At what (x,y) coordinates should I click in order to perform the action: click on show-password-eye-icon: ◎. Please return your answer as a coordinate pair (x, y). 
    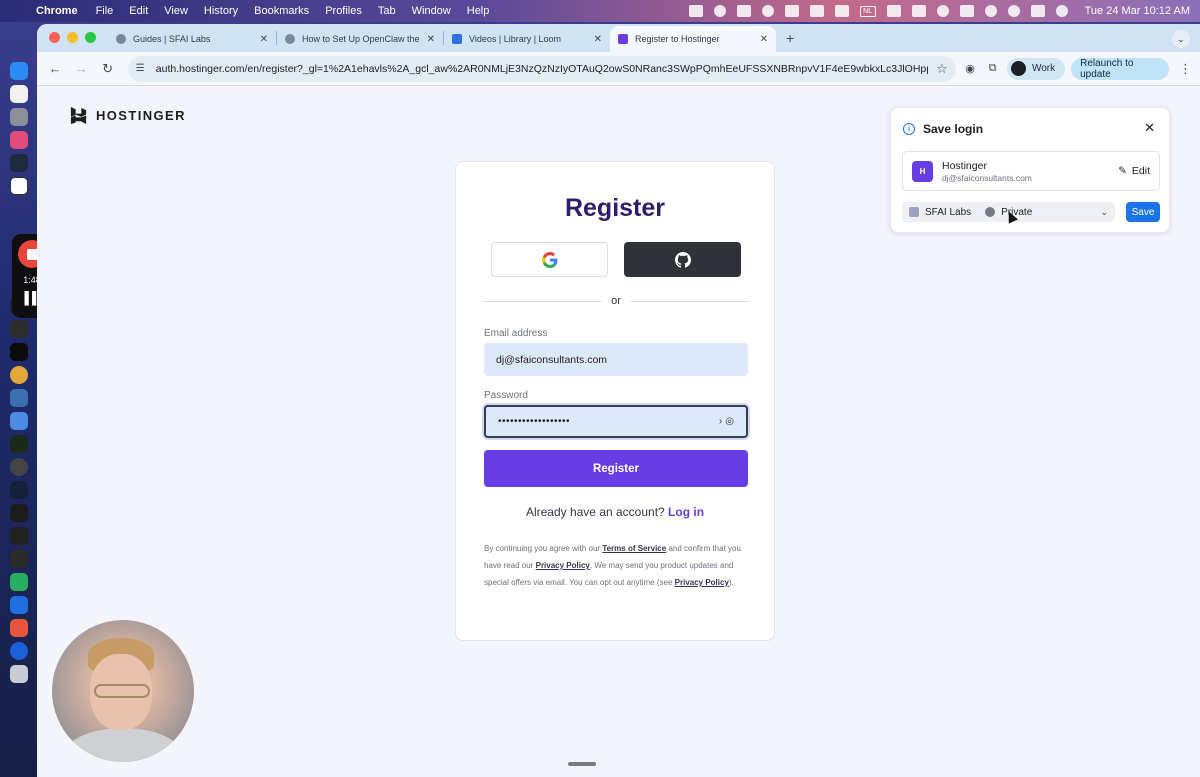
    Looking at the image, I should click on (729, 421).